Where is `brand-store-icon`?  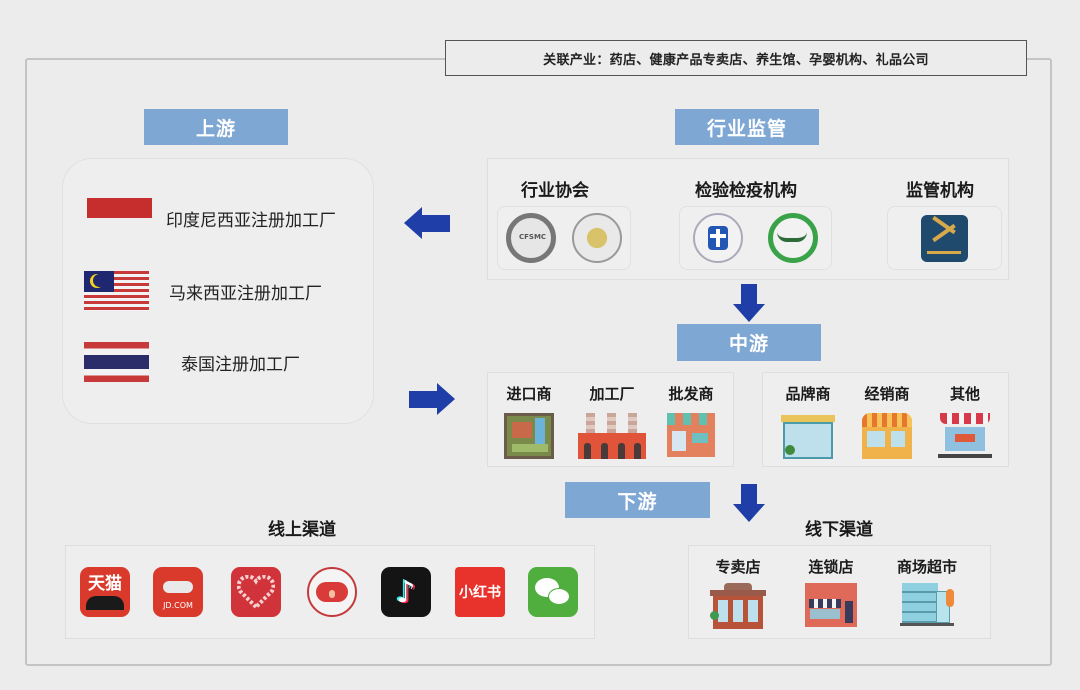
brand-store-icon is located at coordinates (808, 436).